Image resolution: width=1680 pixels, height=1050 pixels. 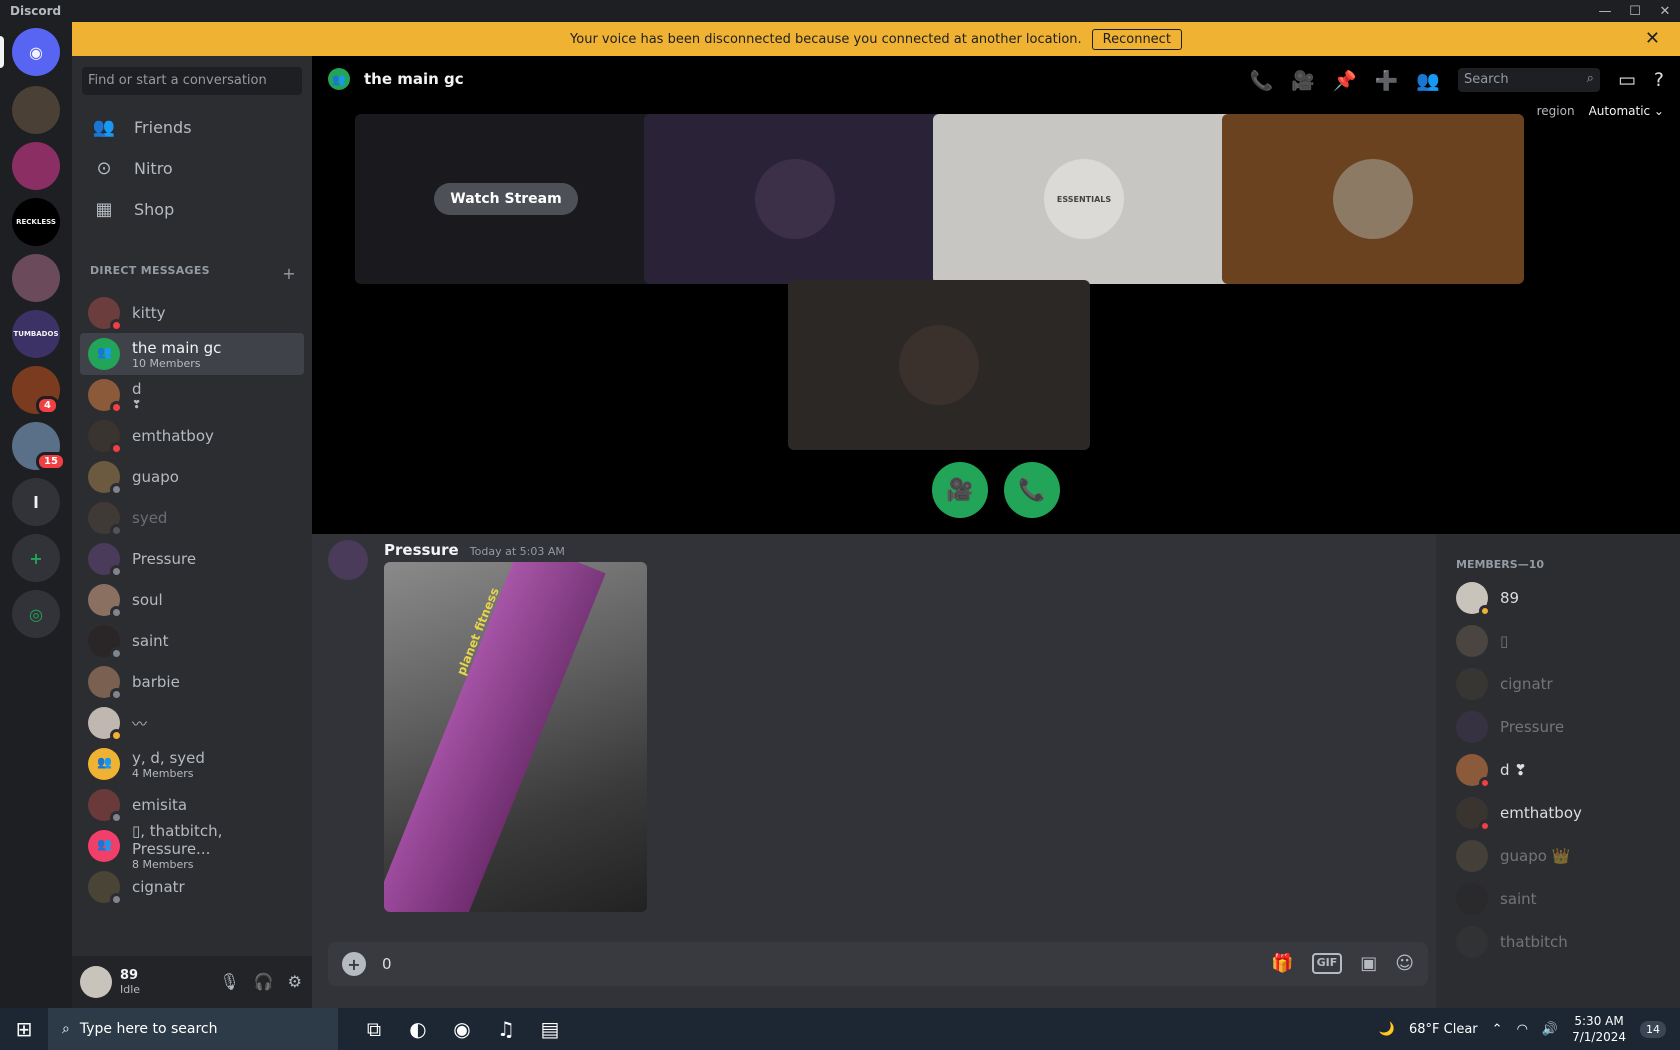 I want to click on nav-shop: ▦ Shop, so click(x=192, y=209).